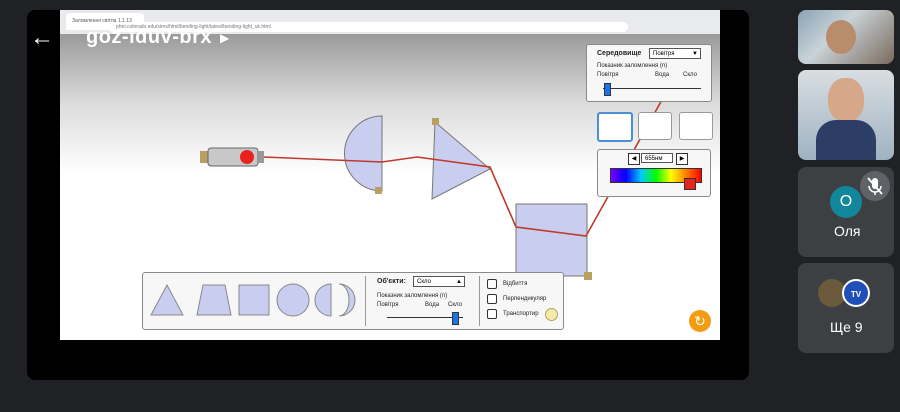 This screenshot has width=900, height=412. What do you see at coordinates (214, 300) in the screenshot?
I see `trapezoid-shape-icon` at bounding box center [214, 300].